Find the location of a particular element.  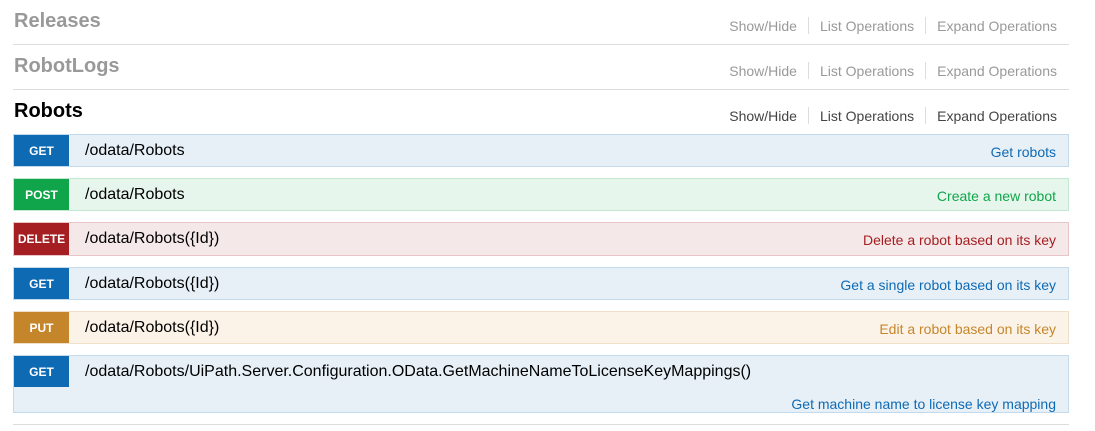

method-badge: DELETE is located at coordinates (41, 239).